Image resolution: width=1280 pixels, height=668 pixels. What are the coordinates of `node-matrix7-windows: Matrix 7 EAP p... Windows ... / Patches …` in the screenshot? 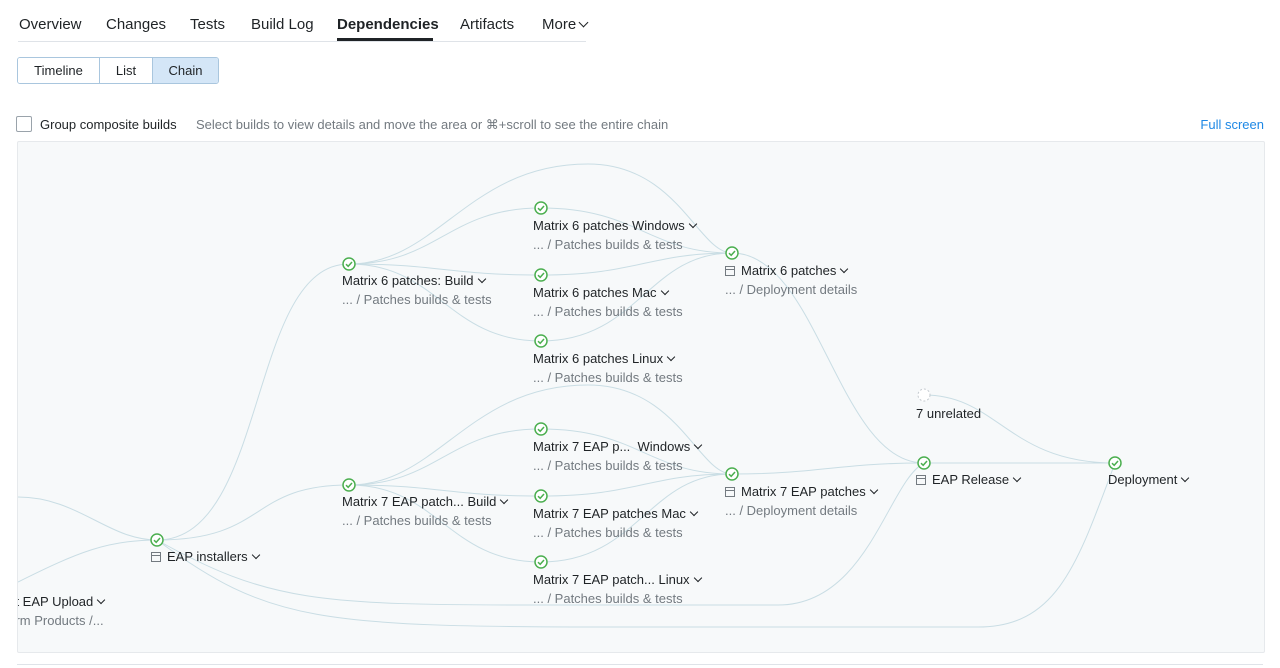 It's located at (618, 456).